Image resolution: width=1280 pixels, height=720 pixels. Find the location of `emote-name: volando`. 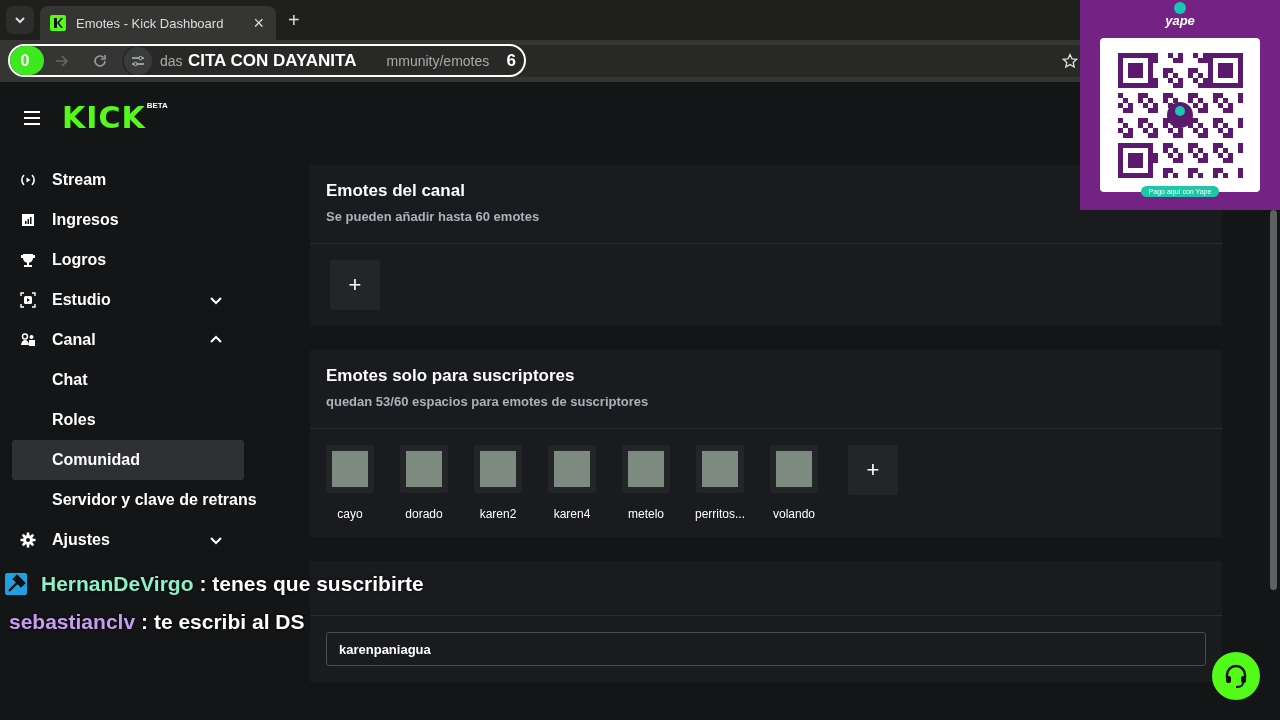

emote-name: volando is located at coordinates (793, 514).